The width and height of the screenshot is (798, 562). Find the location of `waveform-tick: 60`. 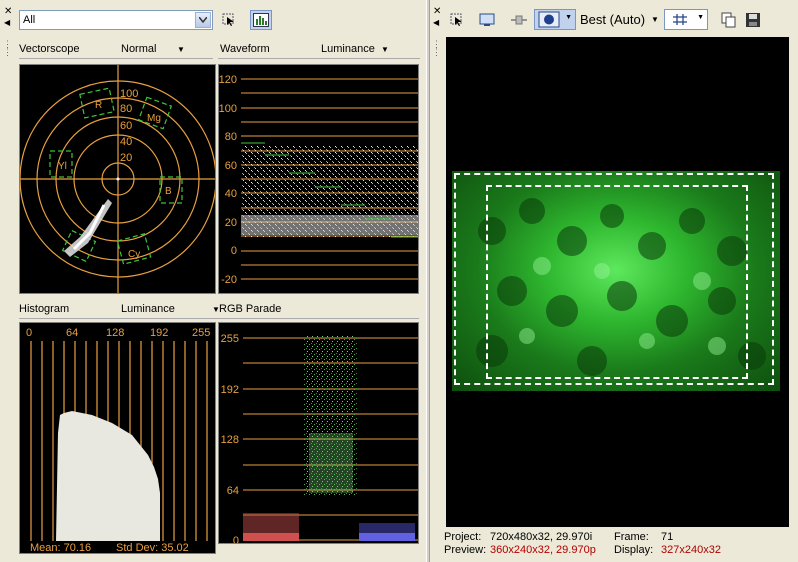

waveform-tick: 60 is located at coordinates (231, 166).